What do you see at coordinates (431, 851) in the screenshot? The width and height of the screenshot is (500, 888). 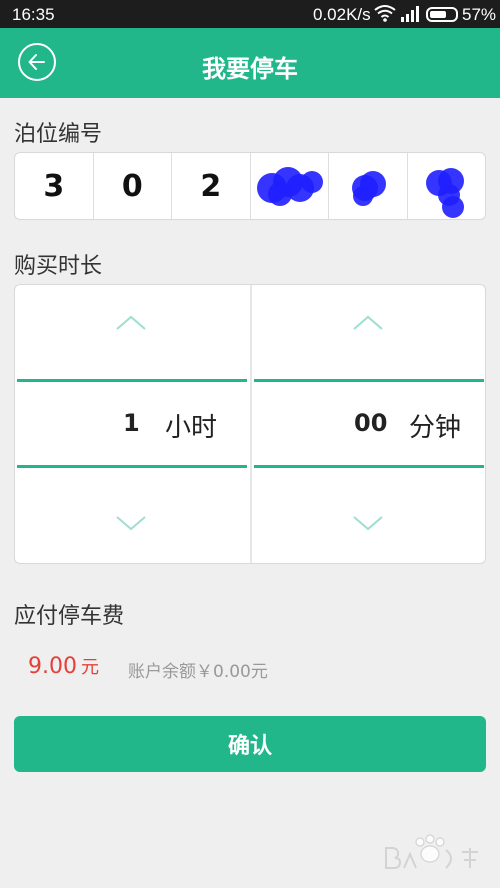 I see `baidu-jingyan-watermark-logo` at bounding box center [431, 851].